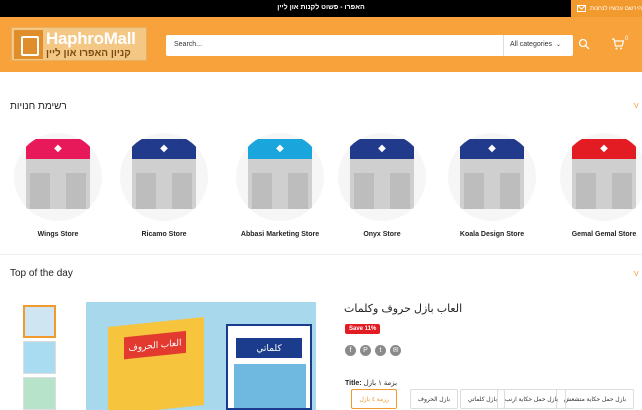 This screenshot has width=642, height=410. Describe the element at coordinates (58, 234) in the screenshot. I see `store-name: Wings Store` at that location.